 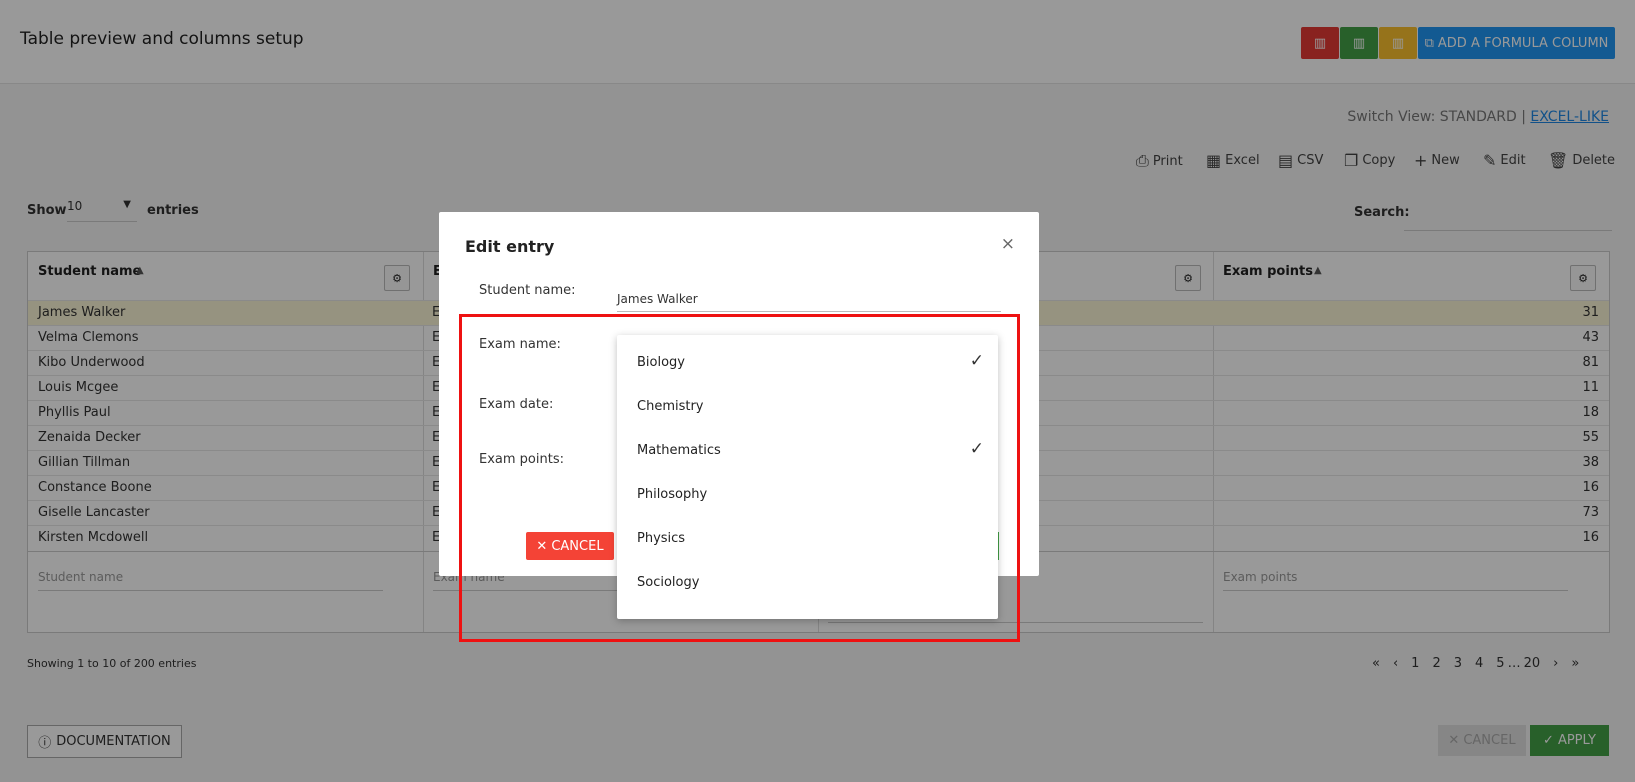 What do you see at coordinates (809, 299) in the screenshot?
I see `student-name-input: James Walker` at bounding box center [809, 299].